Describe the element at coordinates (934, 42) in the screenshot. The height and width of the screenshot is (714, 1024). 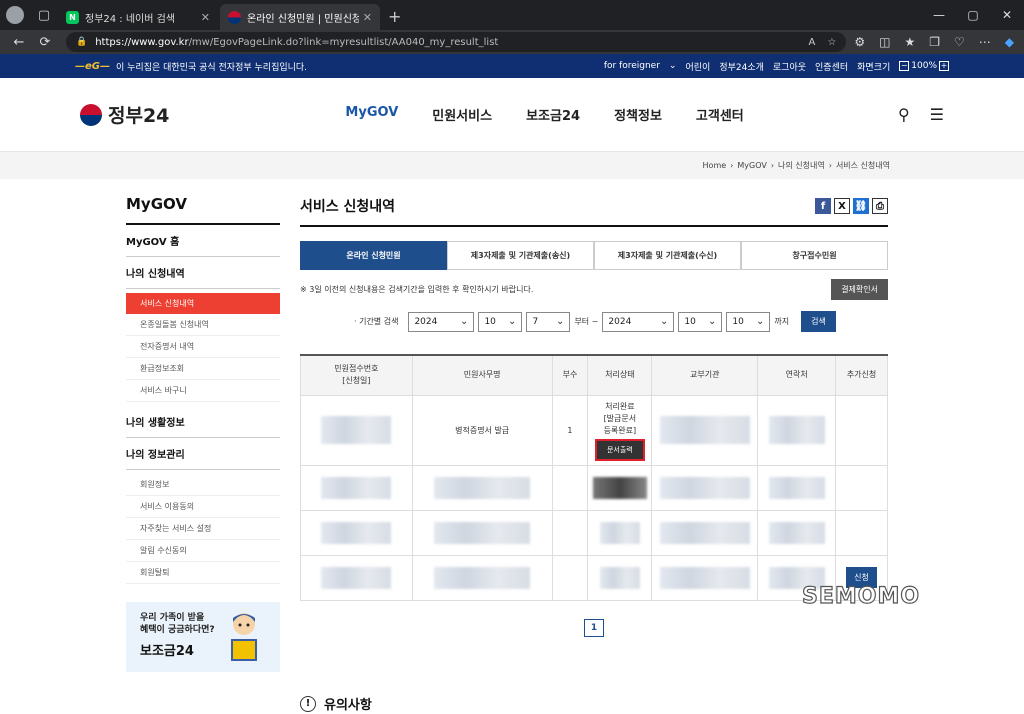
I see `collections-icon: ❐` at that location.